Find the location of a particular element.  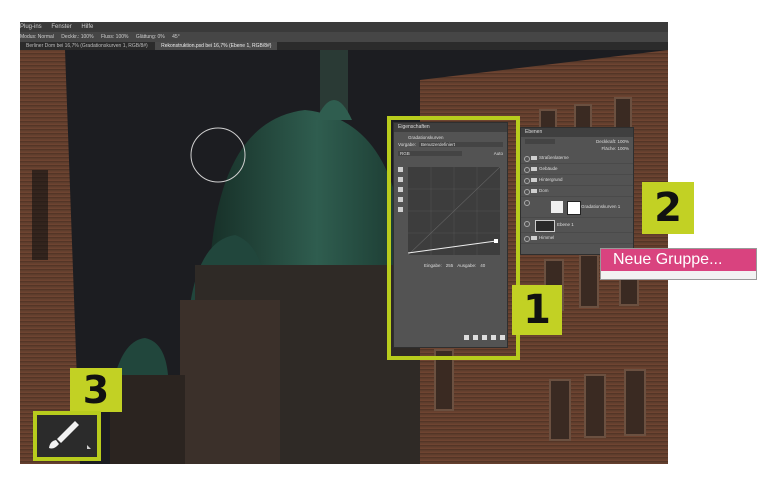

visibility-icon is located at coordinates (493, 337).